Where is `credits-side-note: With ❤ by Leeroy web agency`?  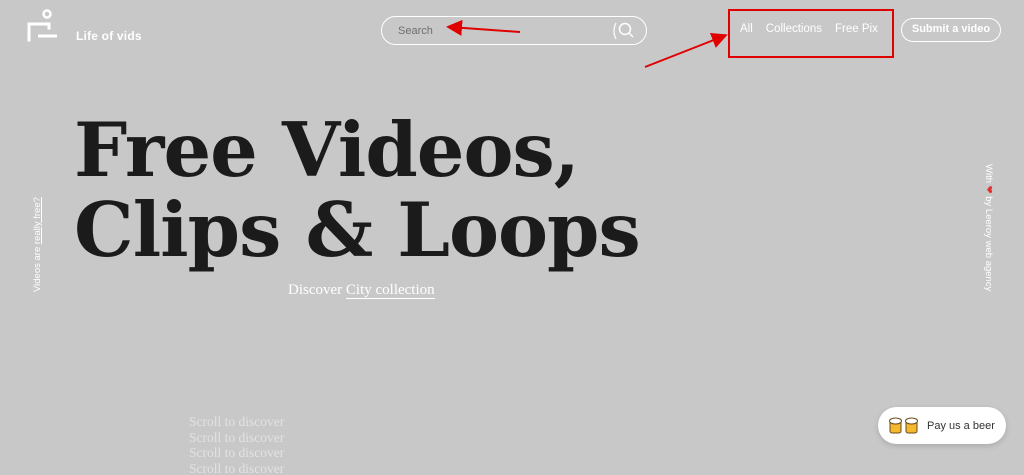 credits-side-note: With ❤ by Leeroy web agency is located at coordinates (988, 227).